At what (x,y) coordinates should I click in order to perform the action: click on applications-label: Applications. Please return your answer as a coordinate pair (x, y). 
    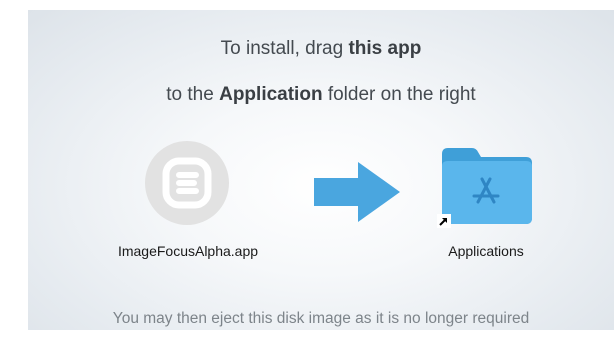
    Looking at the image, I should click on (486, 251).